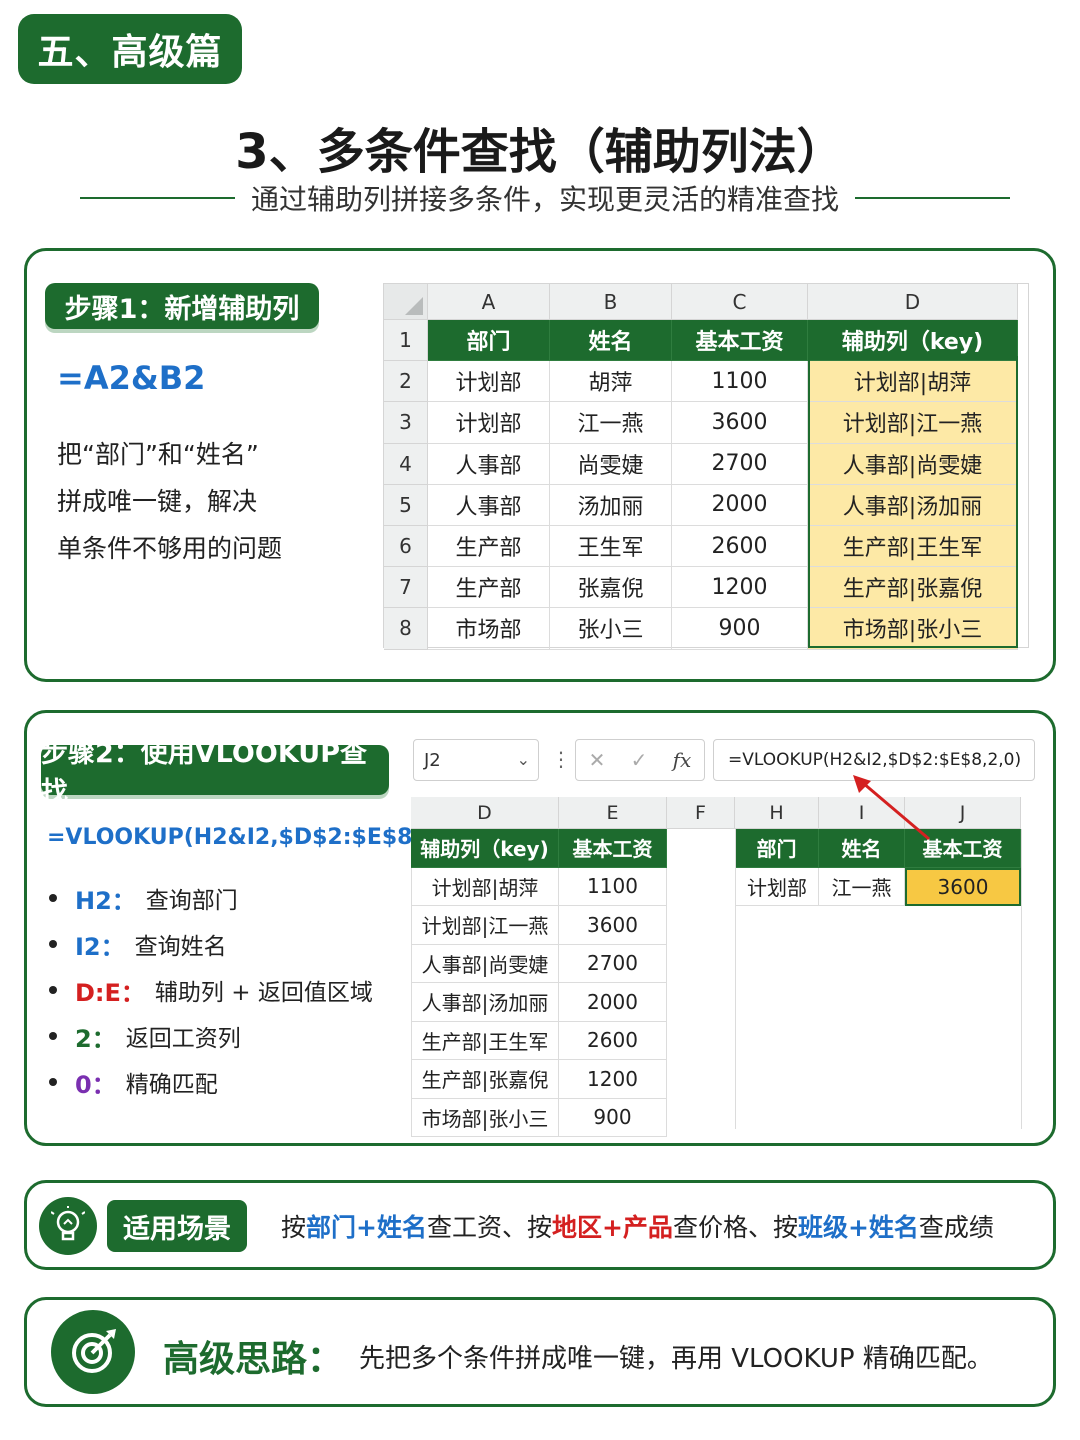 Image resolution: width=1080 pixels, height=1440 pixels. I want to click on target-icon, so click(93, 1352).